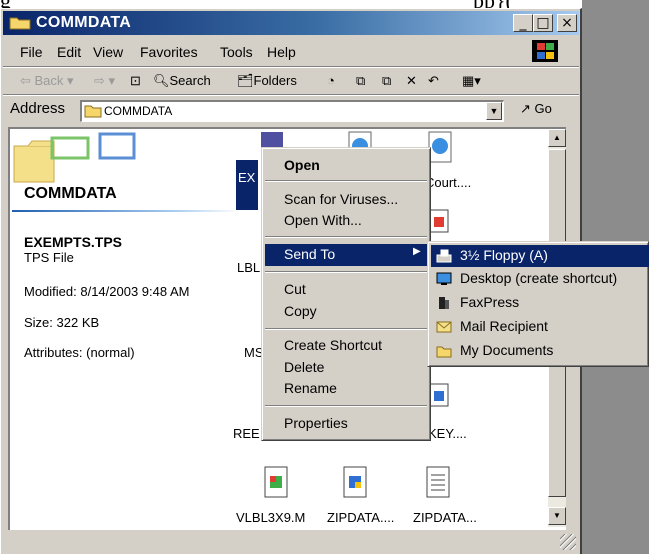 The width and height of the screenshot is (649, 554). I want to click on menu-view: View, so click(108, 52).